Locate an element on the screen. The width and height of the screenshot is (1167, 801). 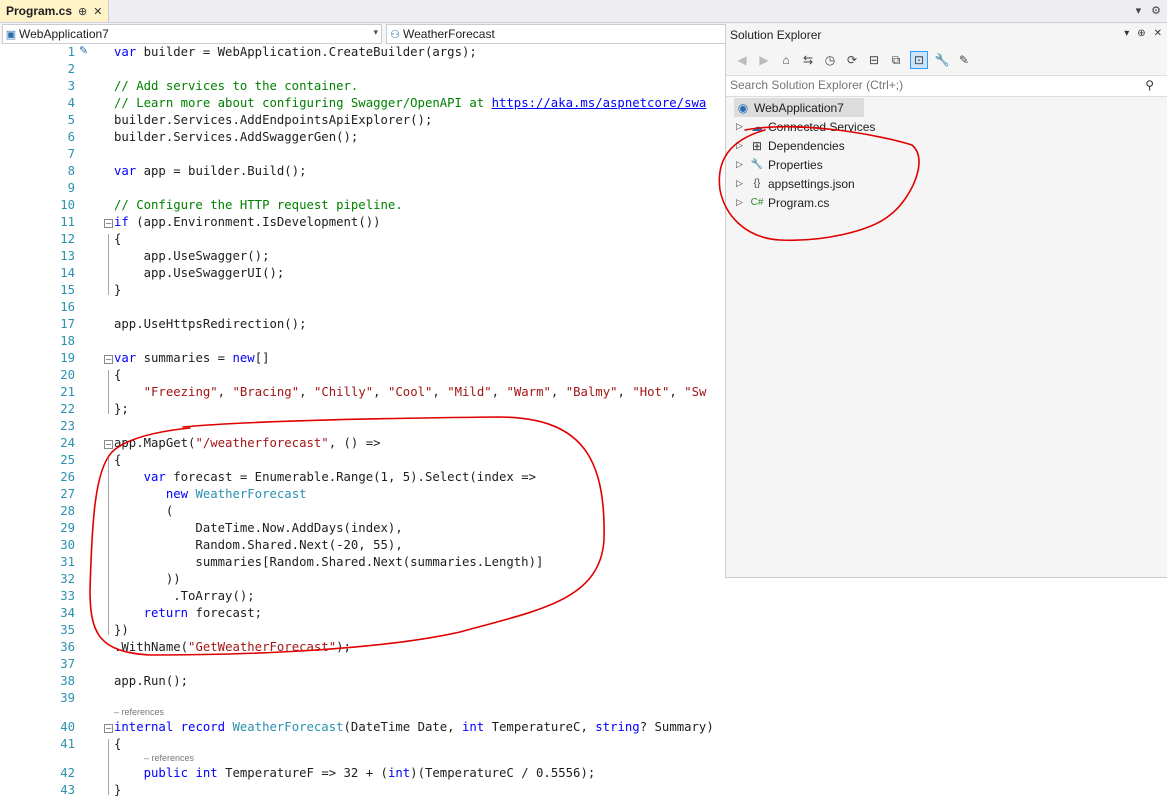
code-token: DateTime.Now.AddDays(index), is located at coordinates (258, 528).